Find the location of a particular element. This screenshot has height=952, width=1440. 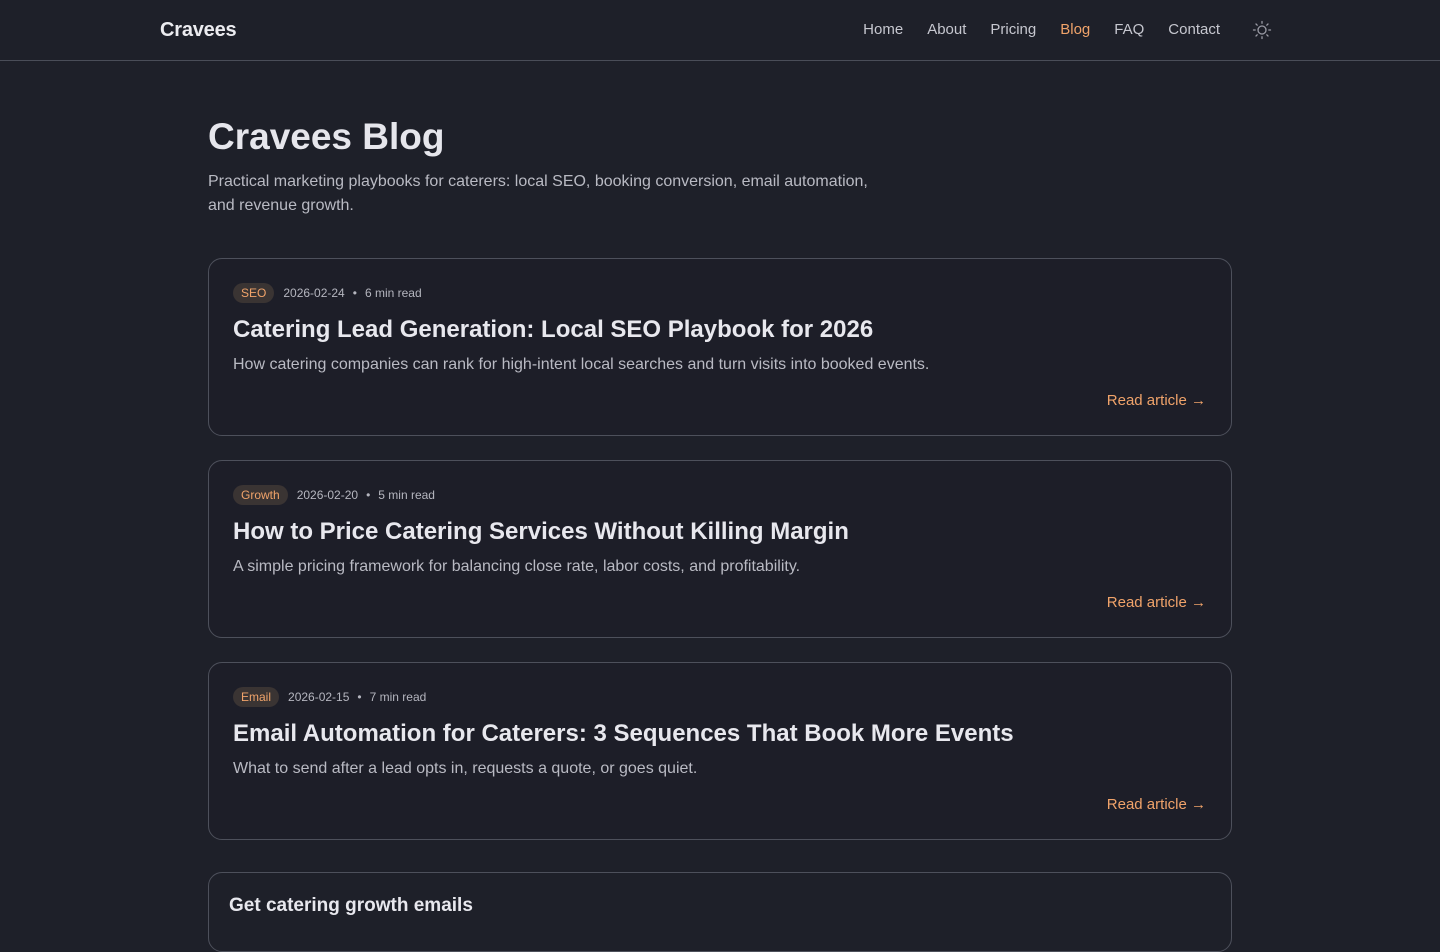

post-meta: Email 2026-02-15 • 7 min read is located at coordinates (720, 697).